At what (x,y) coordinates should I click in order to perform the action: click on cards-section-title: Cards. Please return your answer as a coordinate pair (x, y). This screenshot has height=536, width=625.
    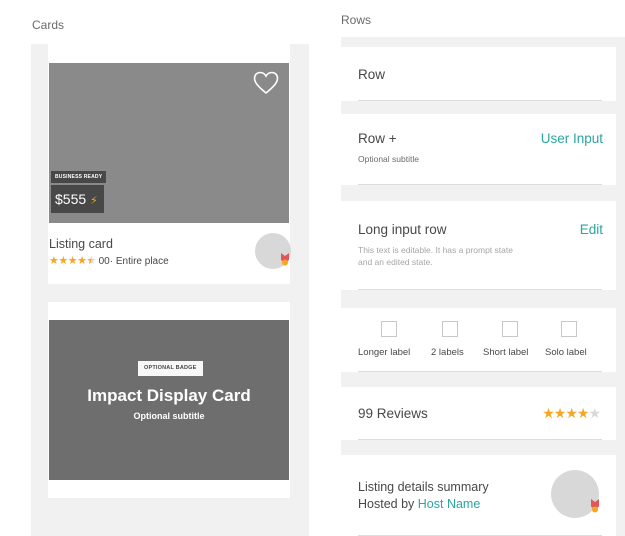
    Looking at the image, I should click on (48, 25).